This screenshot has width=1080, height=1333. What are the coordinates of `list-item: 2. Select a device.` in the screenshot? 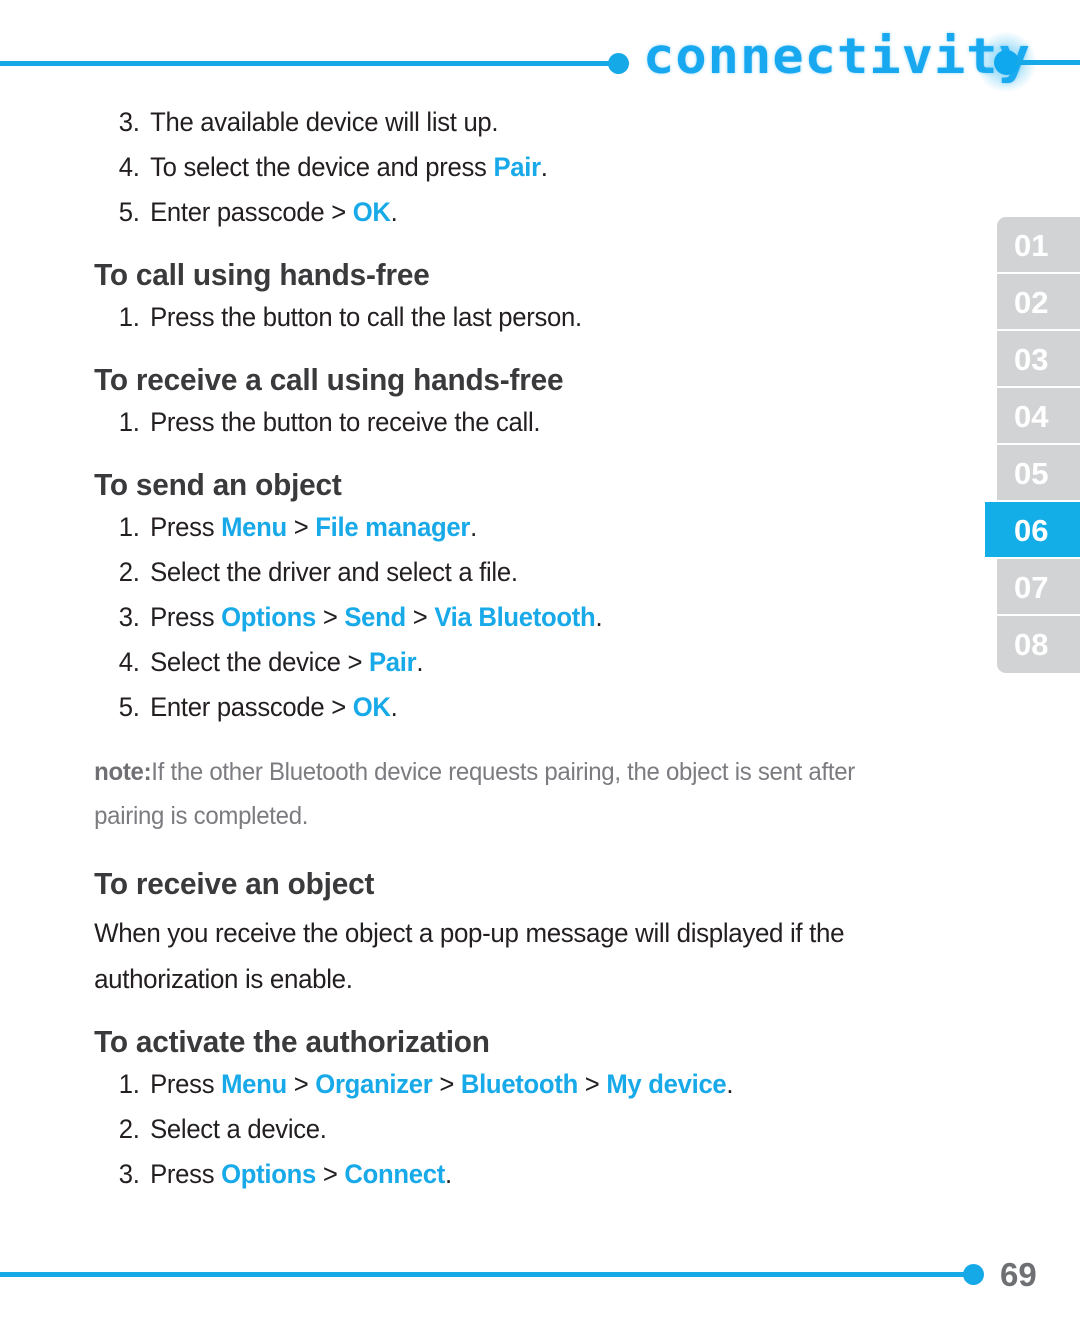 It's located at (456, 1129).